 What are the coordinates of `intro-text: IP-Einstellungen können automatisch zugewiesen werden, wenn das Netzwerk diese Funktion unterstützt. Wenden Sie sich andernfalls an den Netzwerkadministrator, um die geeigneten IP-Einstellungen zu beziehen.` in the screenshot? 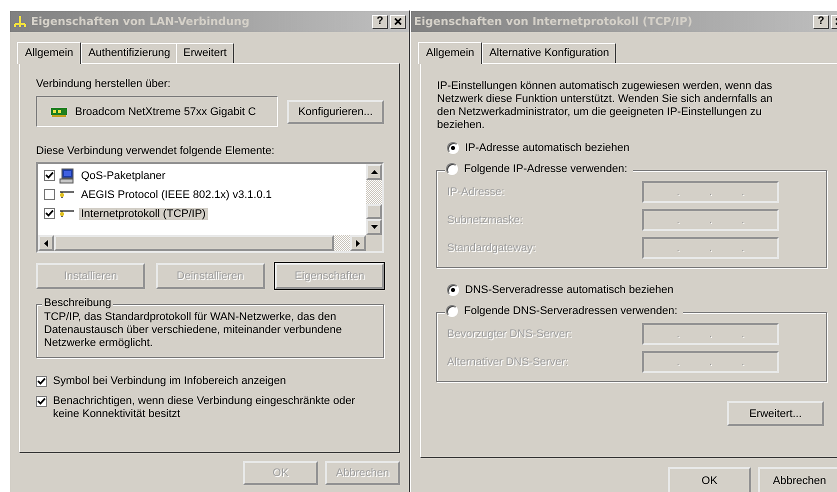 It's located at (605, 106).